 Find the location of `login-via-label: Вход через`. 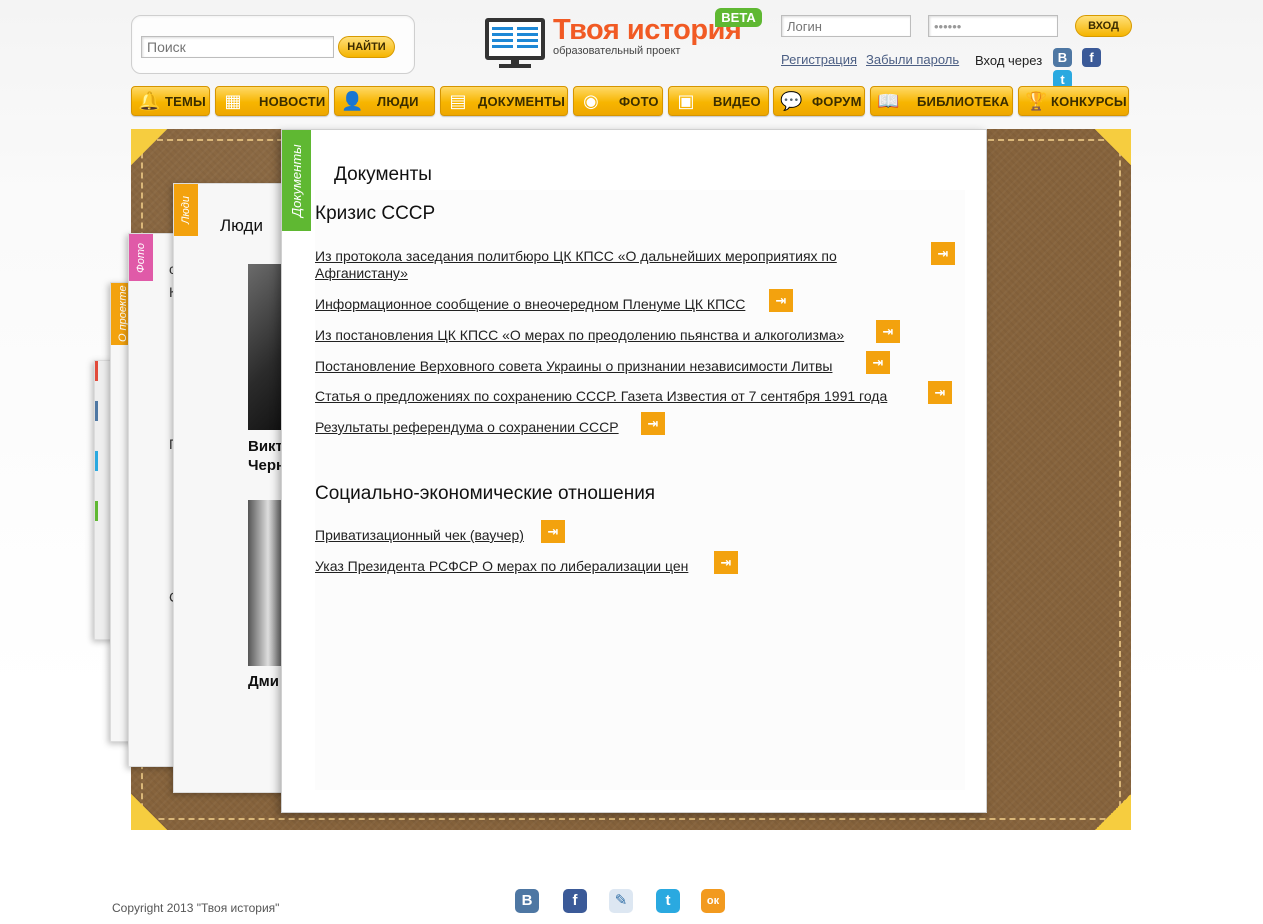

login-via-label: Вход через is located at coordinates (1009, 60).